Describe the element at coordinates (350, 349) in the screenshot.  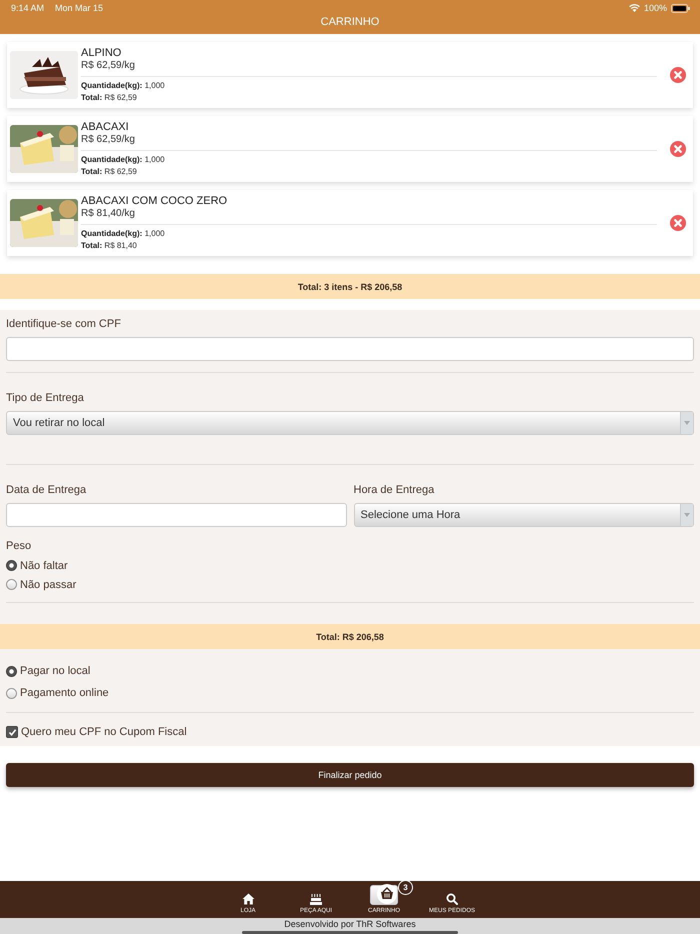
I see `cpf-input-field` at that location.